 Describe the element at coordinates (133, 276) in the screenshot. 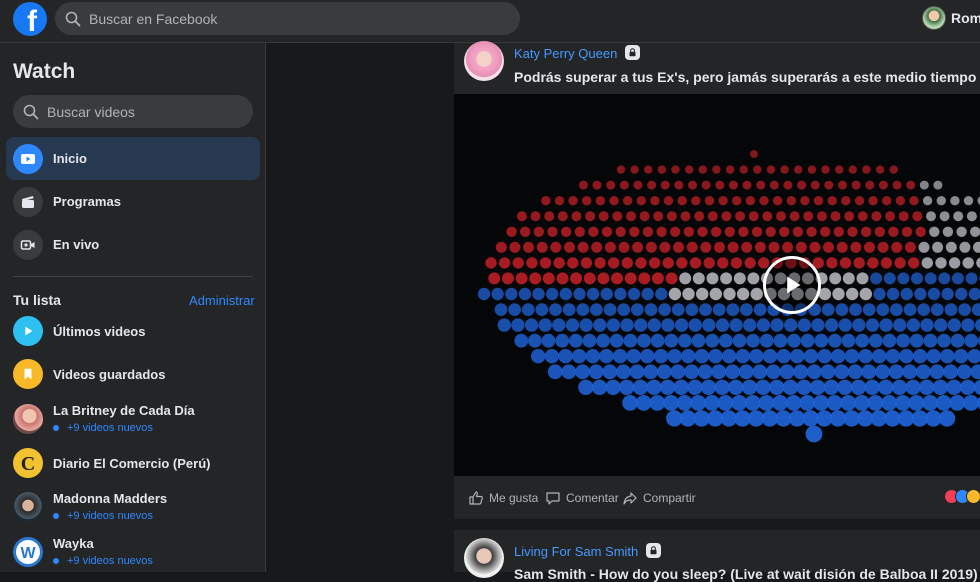

I see `divider` at that location.